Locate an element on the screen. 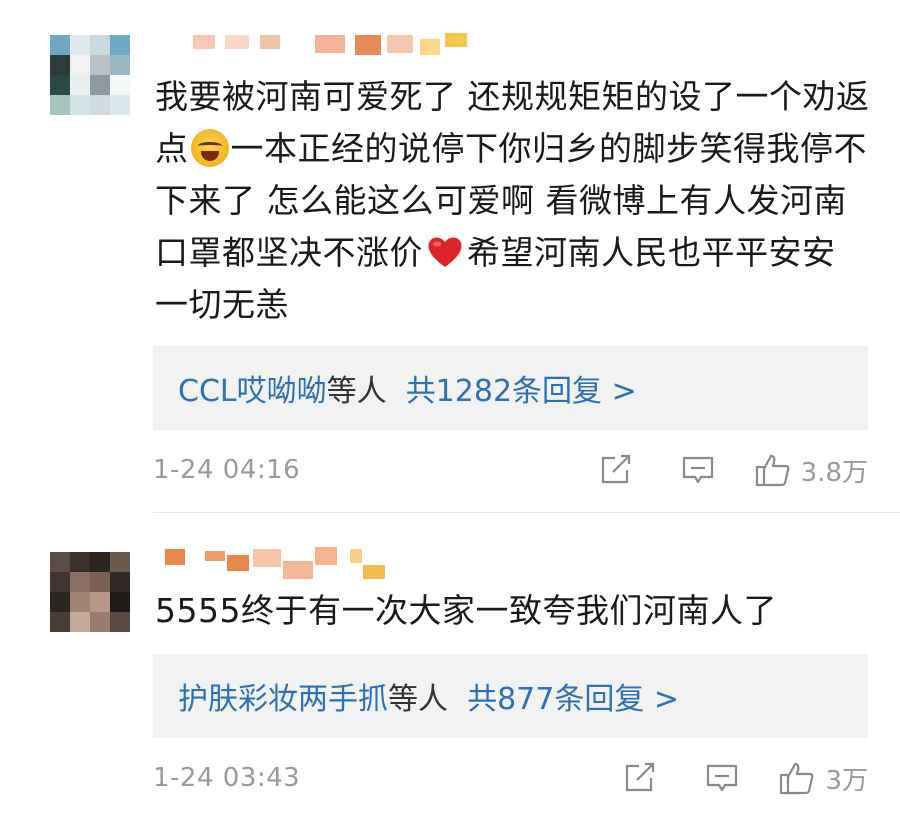 Image resolution: width=900 pixels, height=821 pixels. timestamp: 1-24 03:43 is located at coordinates (227, 778).